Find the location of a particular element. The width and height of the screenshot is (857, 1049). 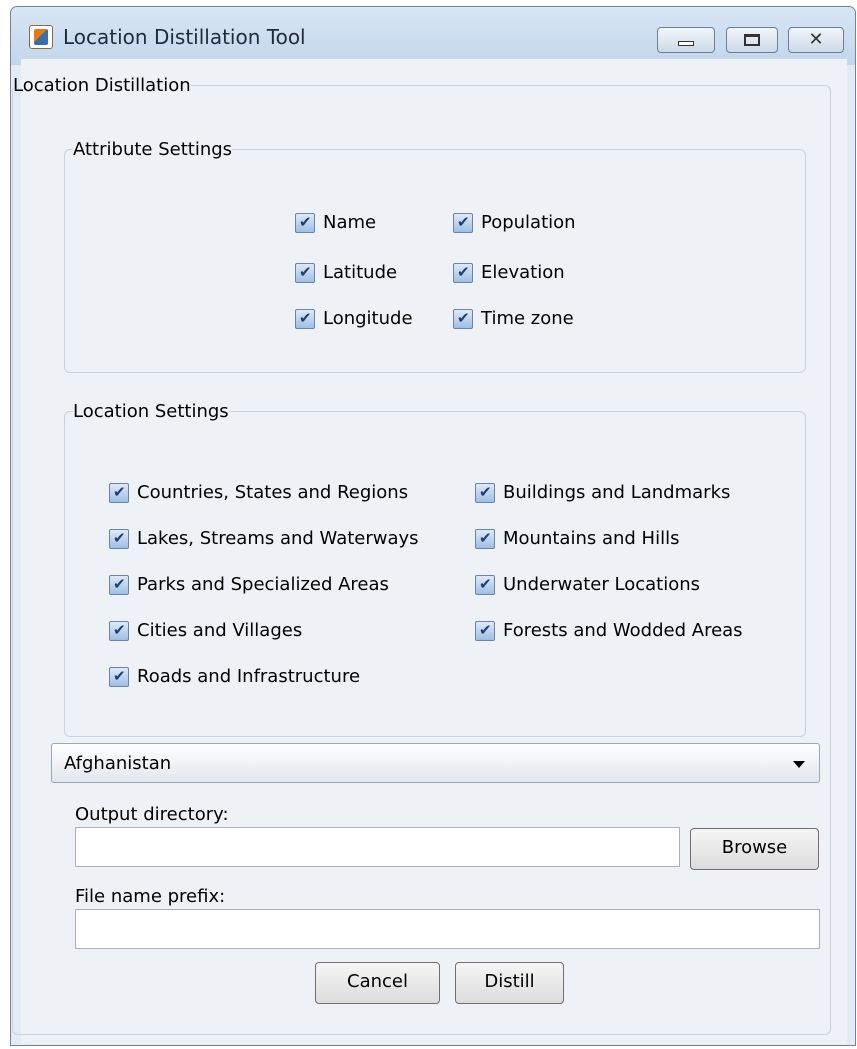

chevron-down-icon is located at coordinates (799, 764).